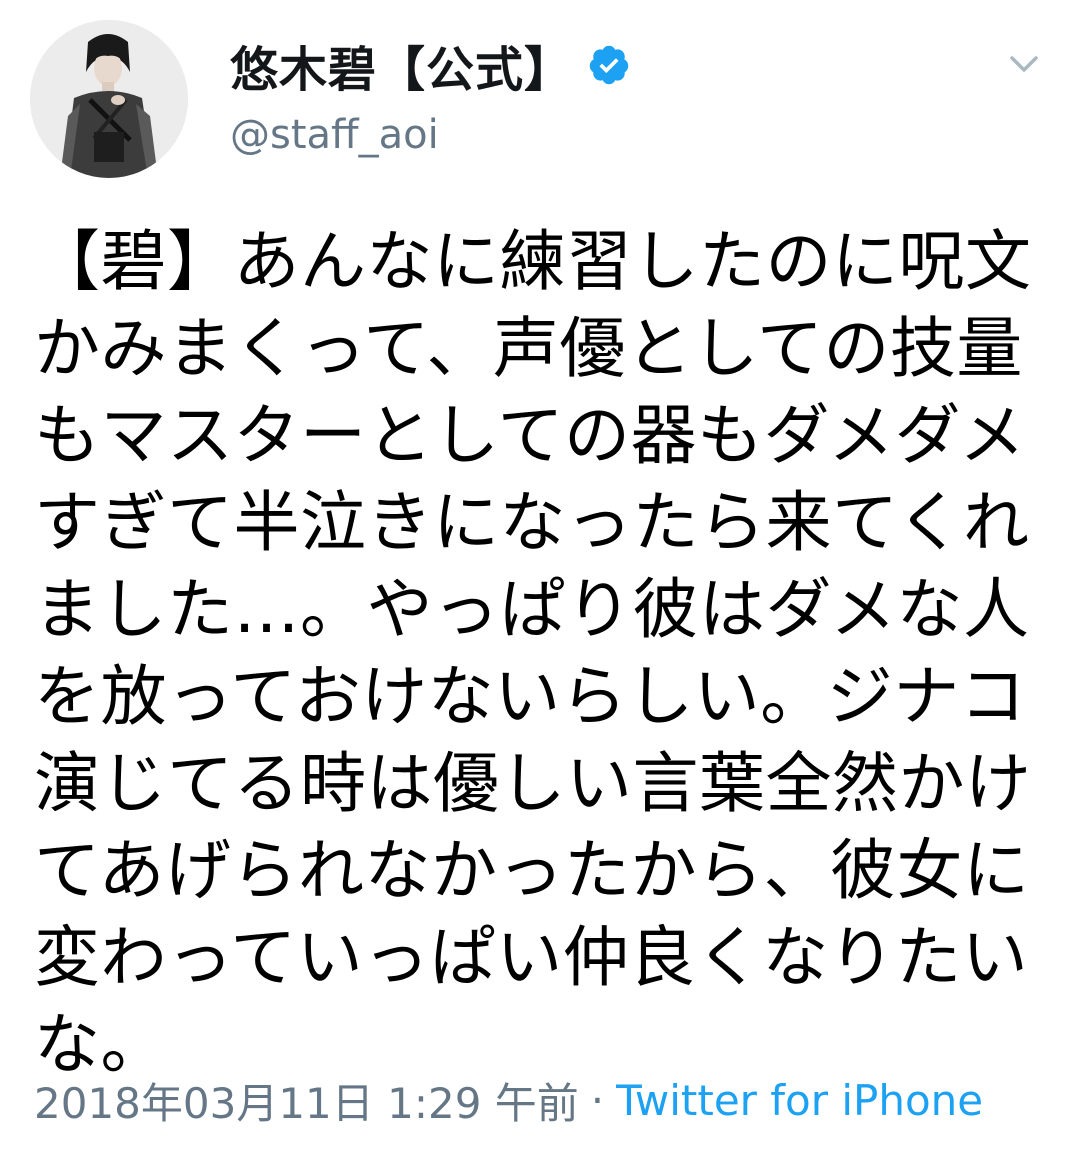 This screenshot has width=1075, height=1155. What do you see at coordinates (609, 65) in the screenshot?
I see `verified-badge-icon` at bounding box center [609, 65].